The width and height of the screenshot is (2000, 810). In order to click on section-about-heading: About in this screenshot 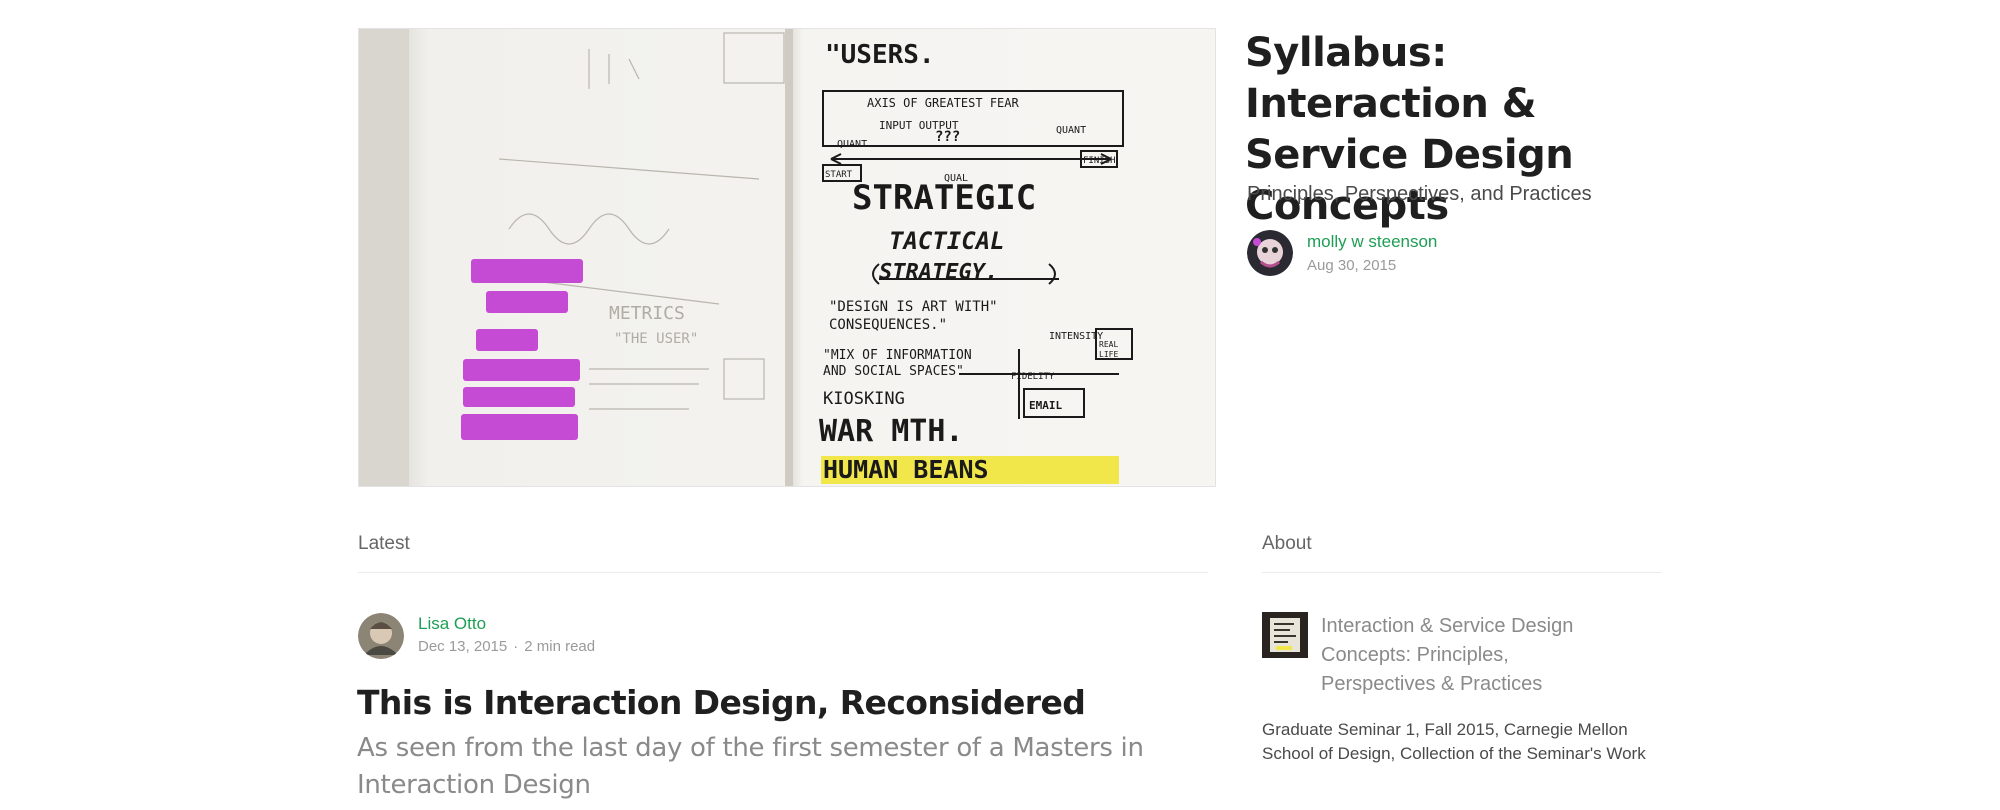, I will do `click(1287, 543)`.